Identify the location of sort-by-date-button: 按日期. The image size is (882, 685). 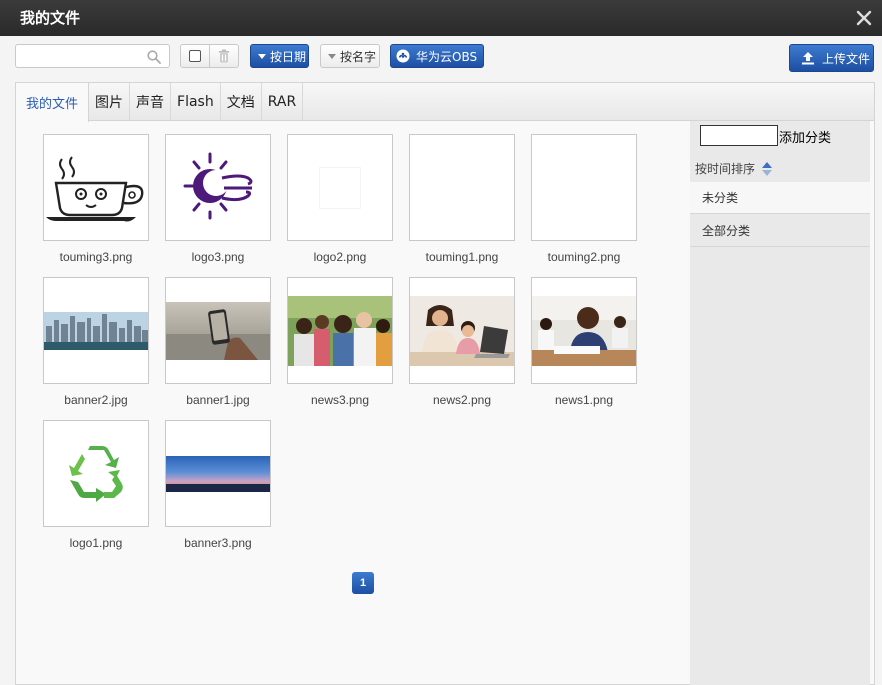
(279, 56).